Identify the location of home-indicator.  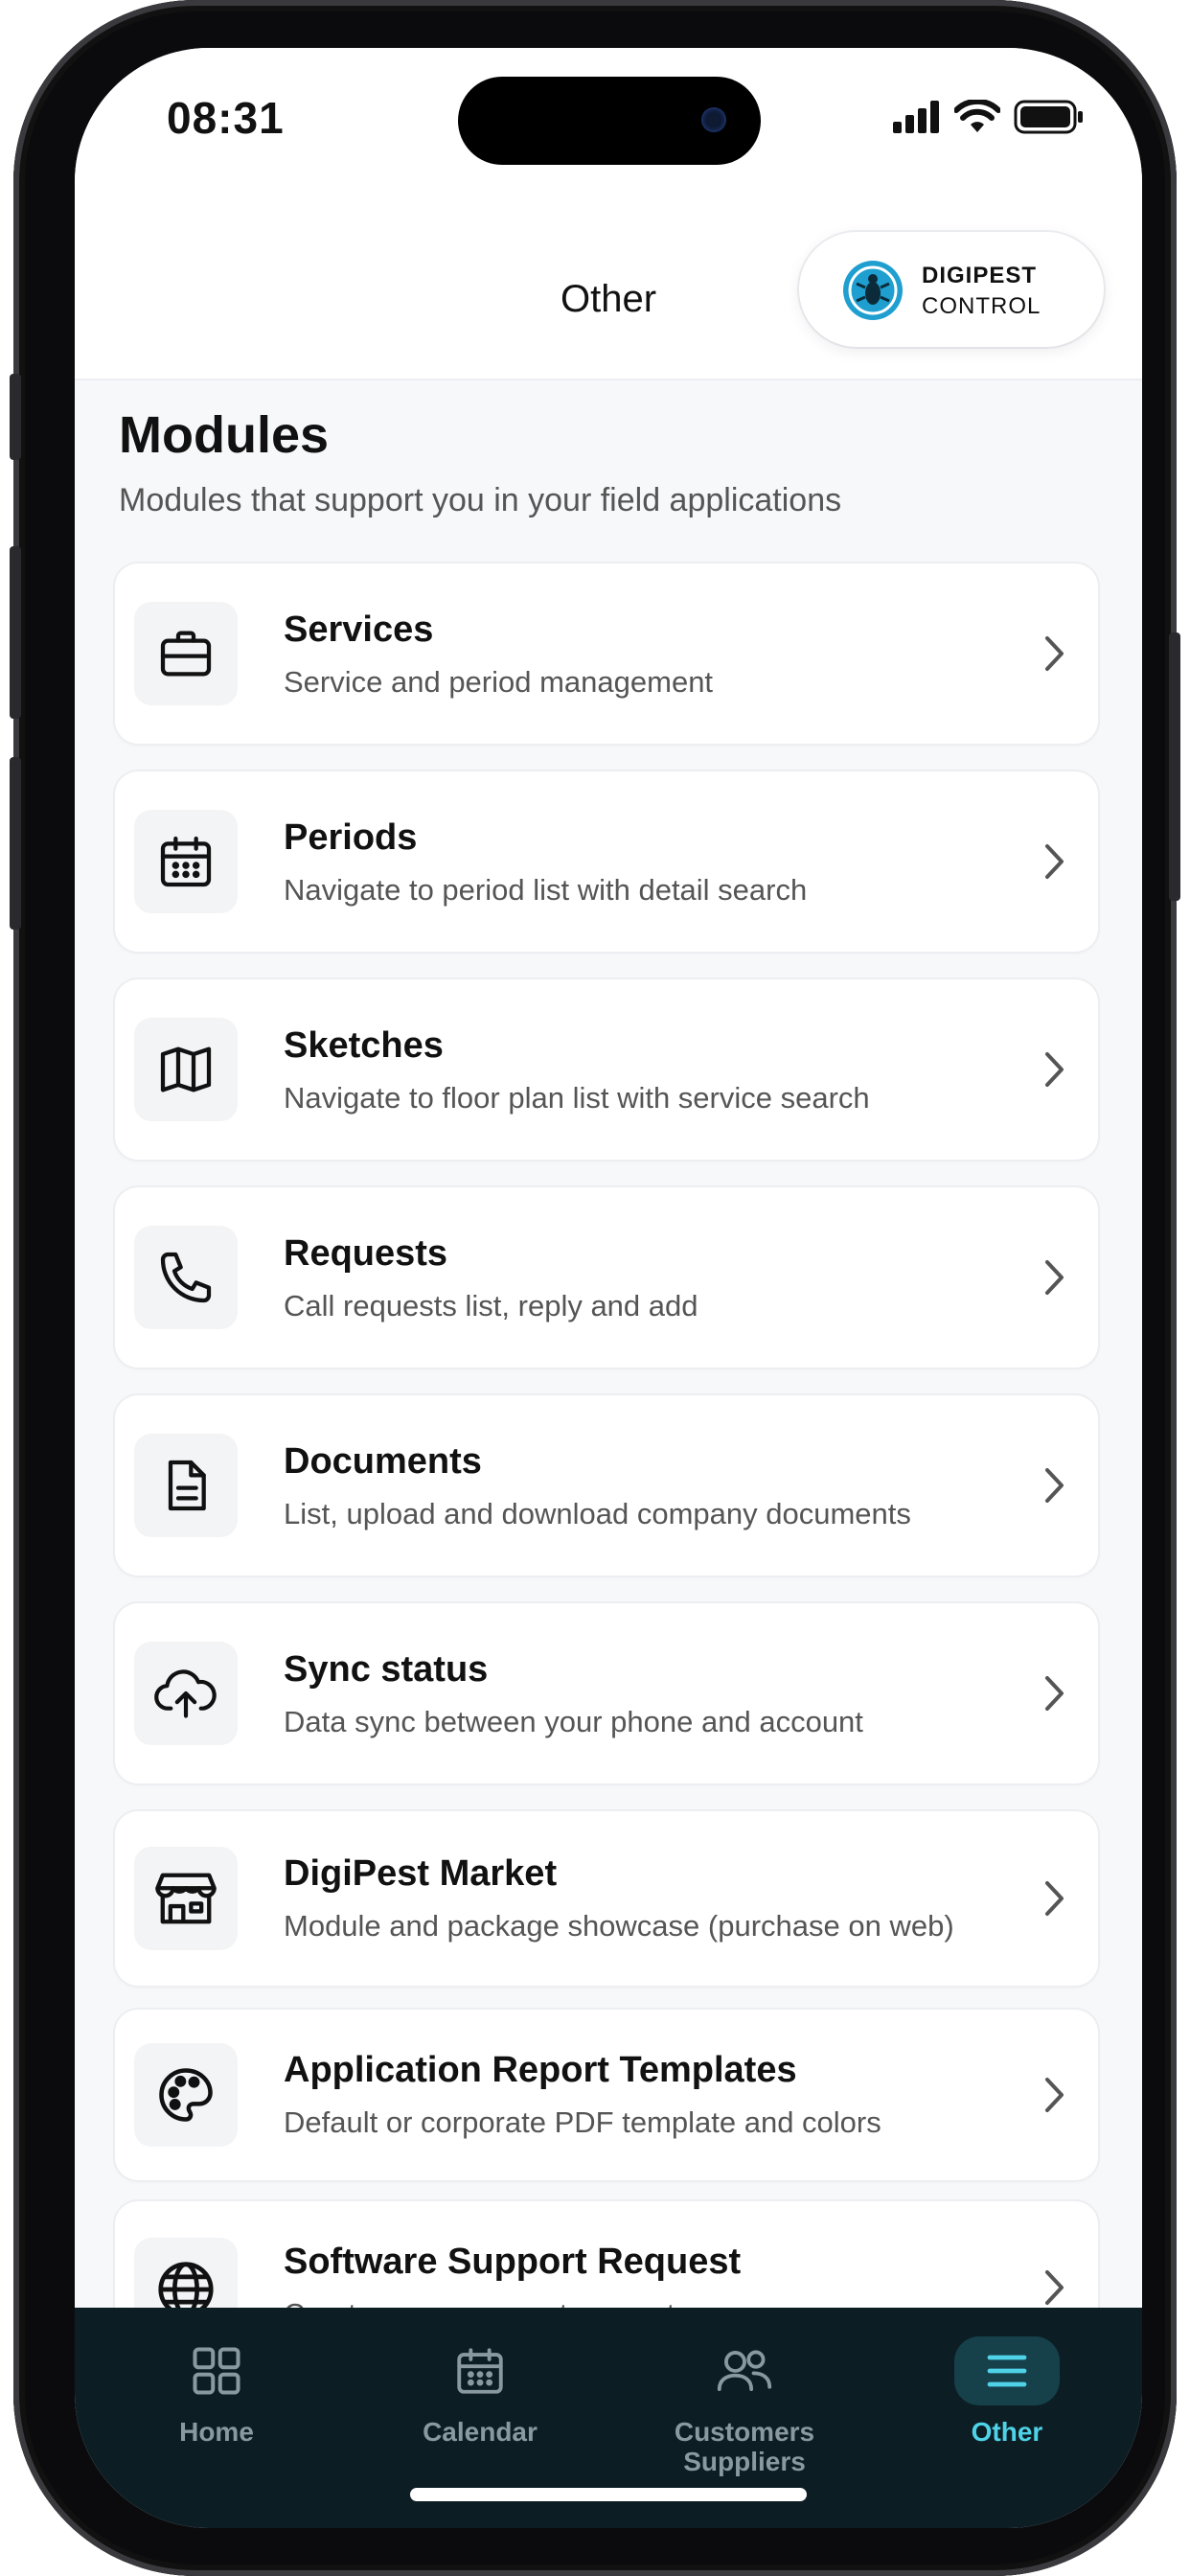
(608, 2494).